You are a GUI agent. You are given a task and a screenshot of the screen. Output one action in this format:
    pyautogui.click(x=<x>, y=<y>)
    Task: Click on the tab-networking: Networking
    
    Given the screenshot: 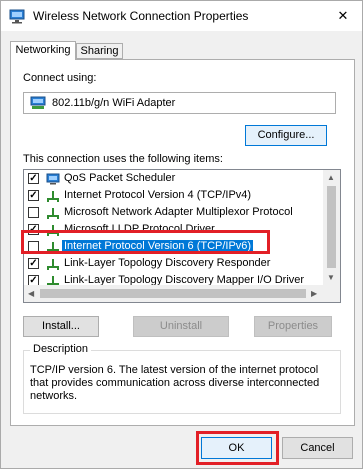 What is the action you would take?
    pyautogui.click(x=43, y=50)
    